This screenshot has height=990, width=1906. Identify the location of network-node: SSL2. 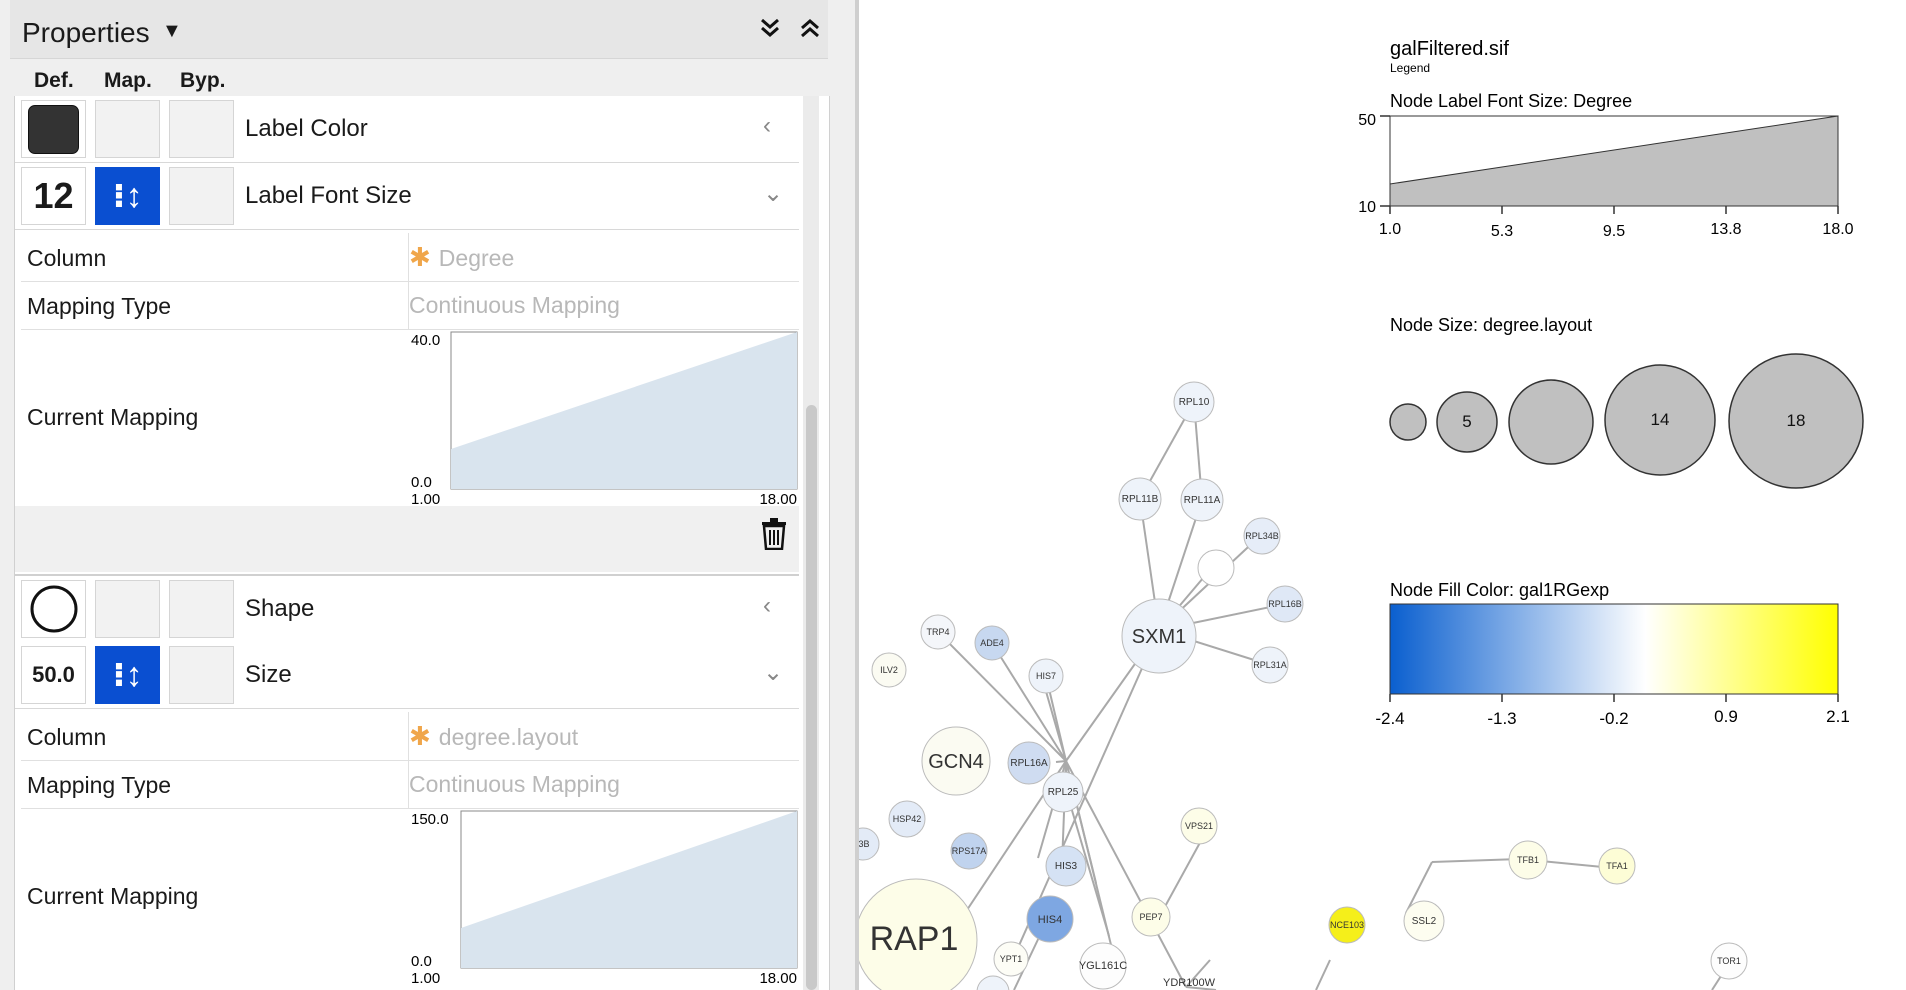
(1424, 921).